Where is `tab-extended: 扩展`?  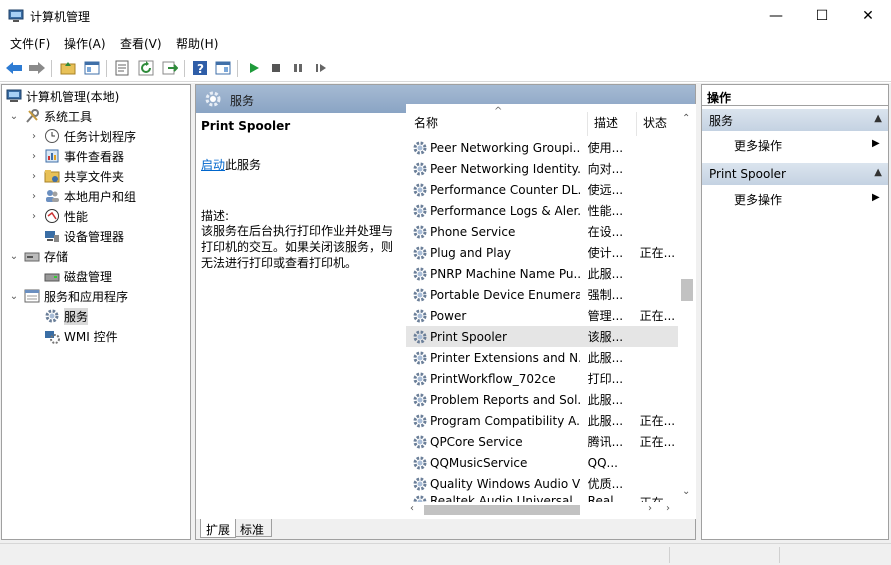 tab-extended: 扩展 is located at coordinates (218, 528).